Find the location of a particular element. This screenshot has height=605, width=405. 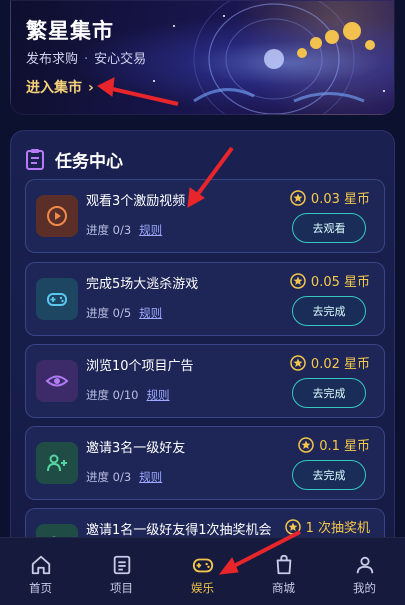

bottom-nav: 首页 项目 娱乐 商城 我的 is located at coordinates (202, 571).